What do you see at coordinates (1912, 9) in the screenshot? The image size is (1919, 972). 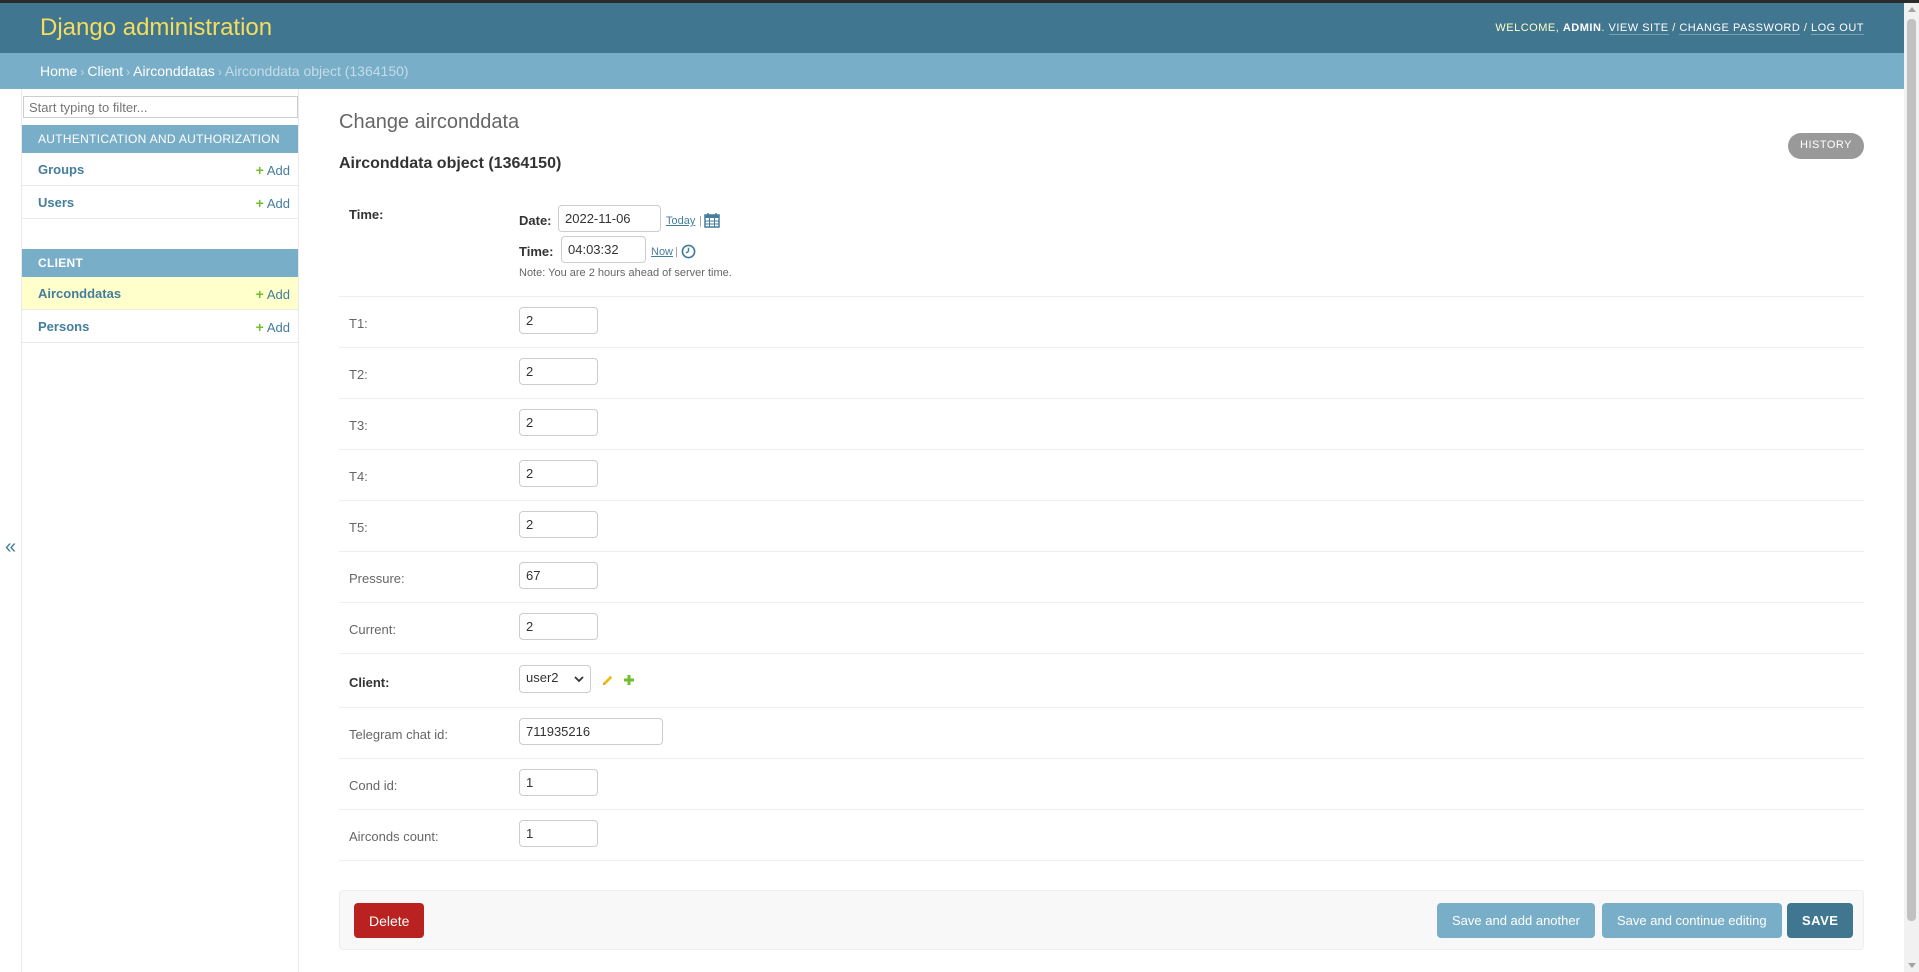 I see `scroll-up-arrow-icon` at bounding box center [1912, 9].